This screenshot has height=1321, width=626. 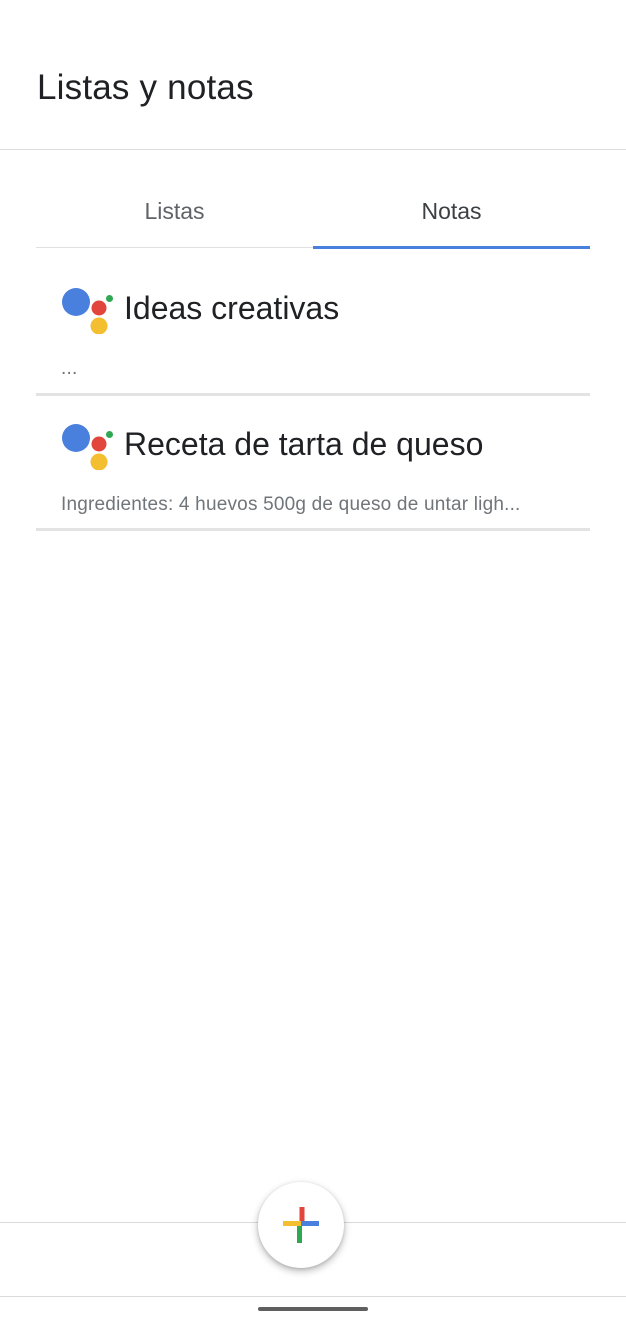 I want to click on gesture-nav-handle, so click(x=313, y=1309).